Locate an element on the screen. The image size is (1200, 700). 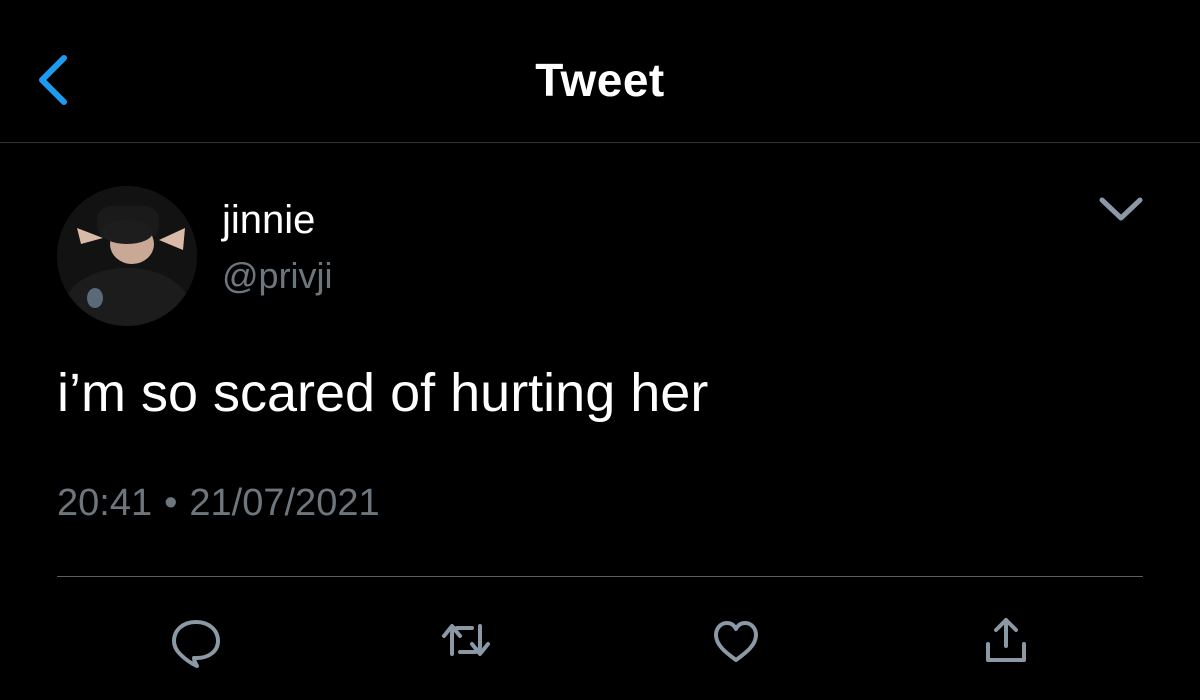
tweet-text: i’m so scared of hurting her is located at coordinates (383, 393).